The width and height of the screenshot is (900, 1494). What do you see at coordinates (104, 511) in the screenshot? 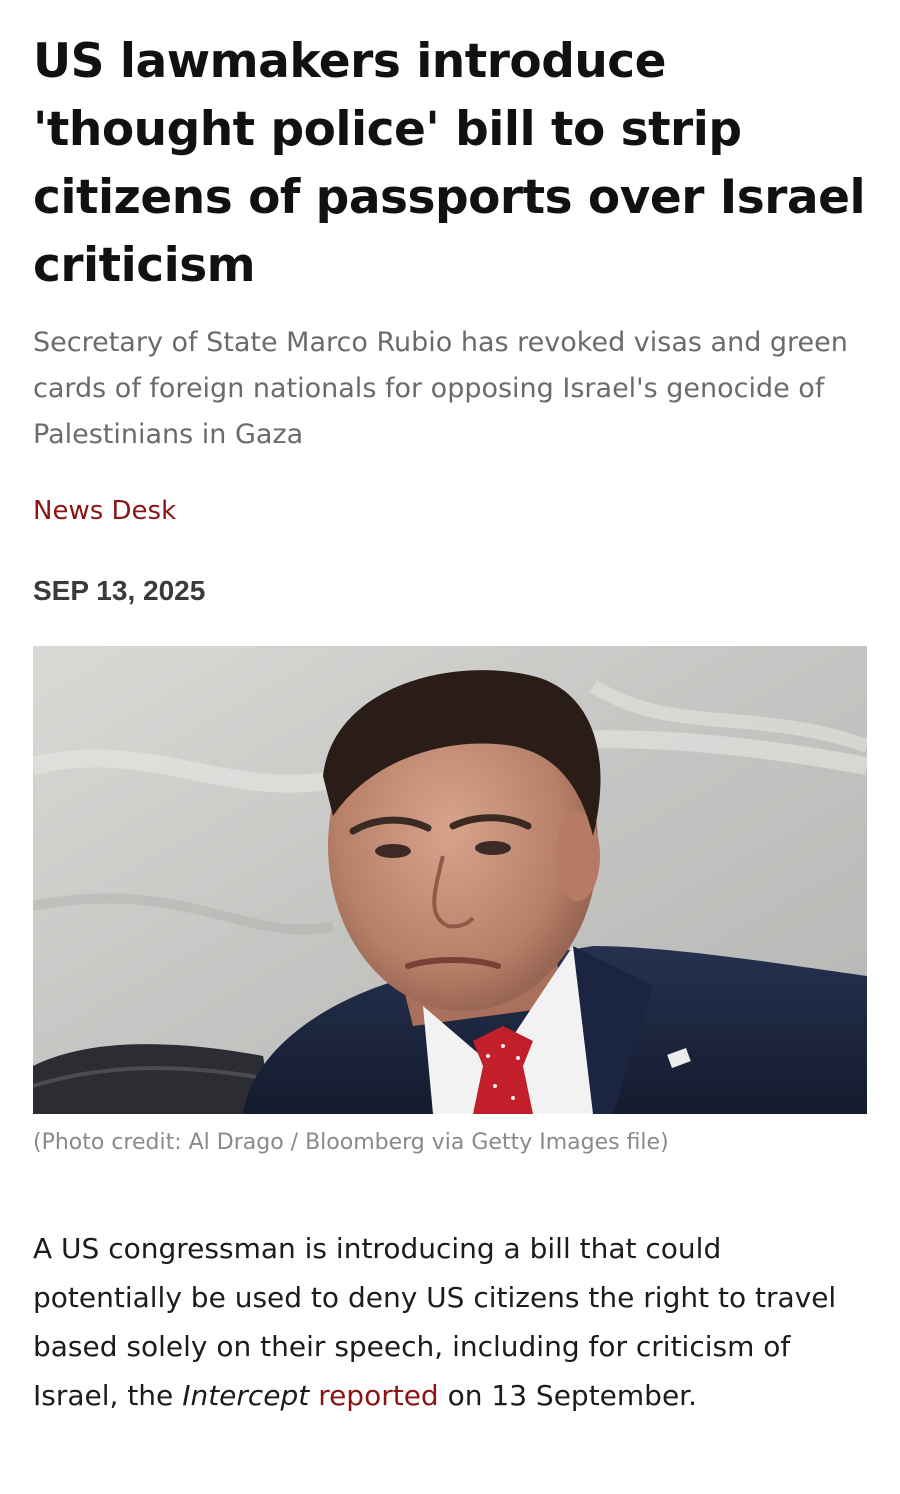
I see `author-link: News Desk` at bounding box center [104, 511].